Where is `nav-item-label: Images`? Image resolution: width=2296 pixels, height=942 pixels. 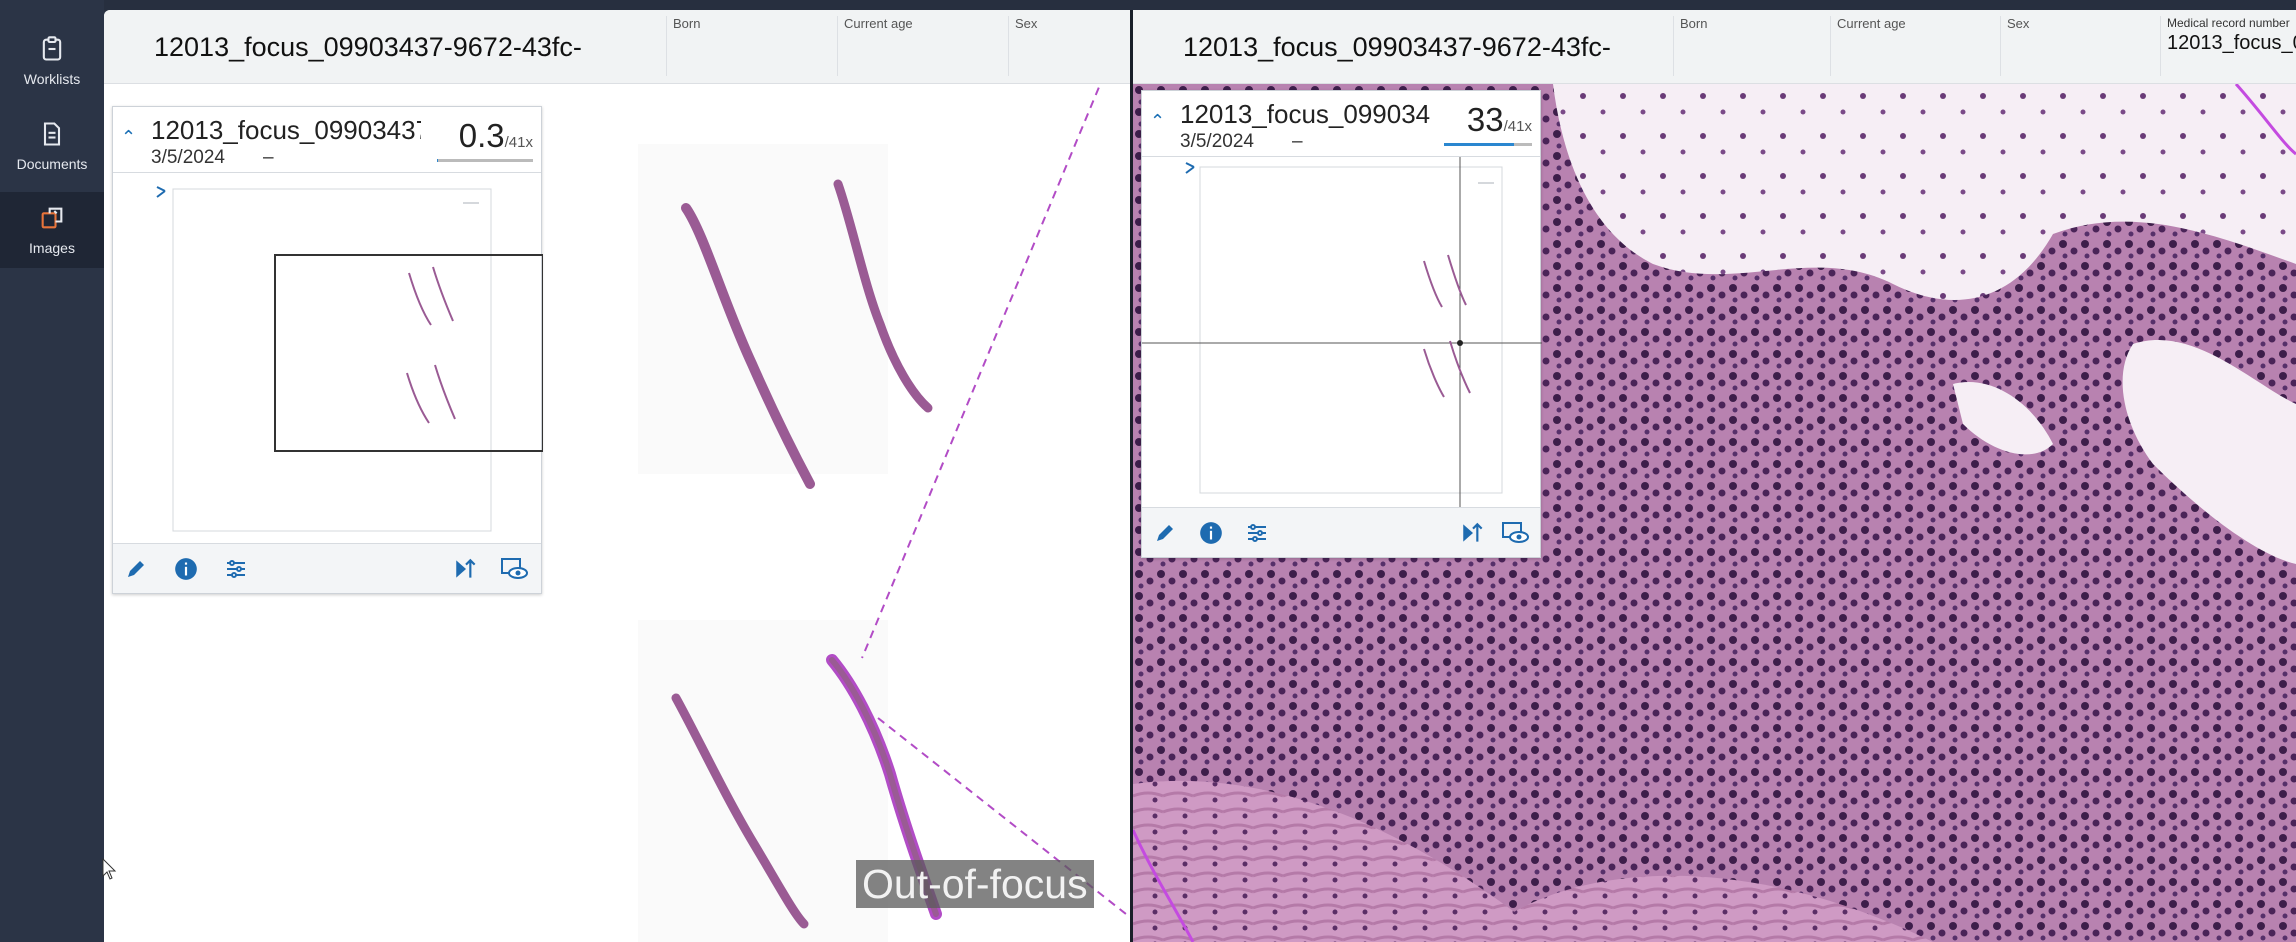 nav-item-label: Images is located at coordinates (52, 248).